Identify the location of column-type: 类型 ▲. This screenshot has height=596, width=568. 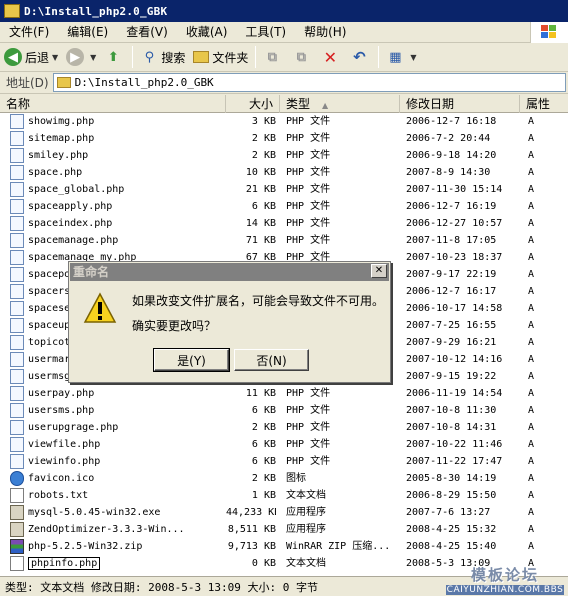
(340, 104).